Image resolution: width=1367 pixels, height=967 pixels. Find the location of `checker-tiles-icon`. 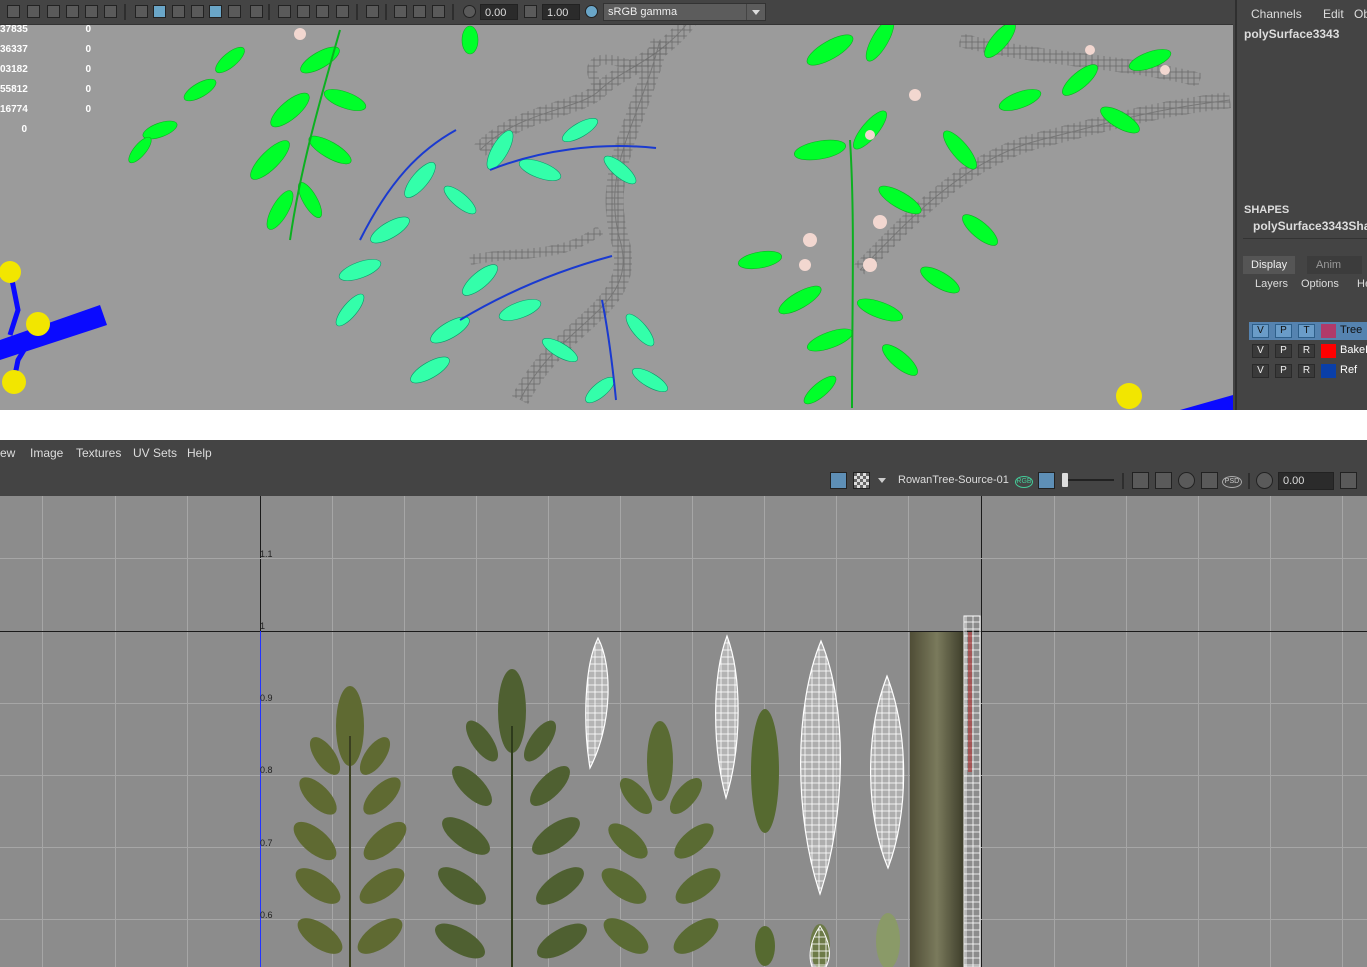

checker-tiles-icon is located at coordinates (861, 480).